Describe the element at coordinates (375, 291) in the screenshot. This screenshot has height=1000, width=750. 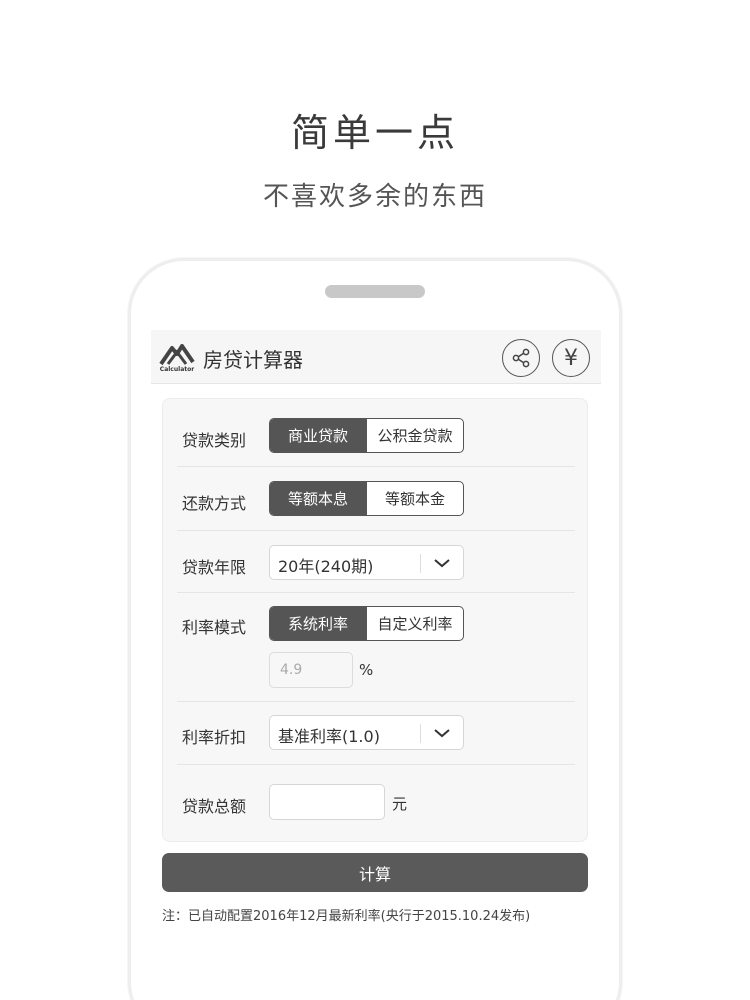
I see `phone-speaker` at that location.